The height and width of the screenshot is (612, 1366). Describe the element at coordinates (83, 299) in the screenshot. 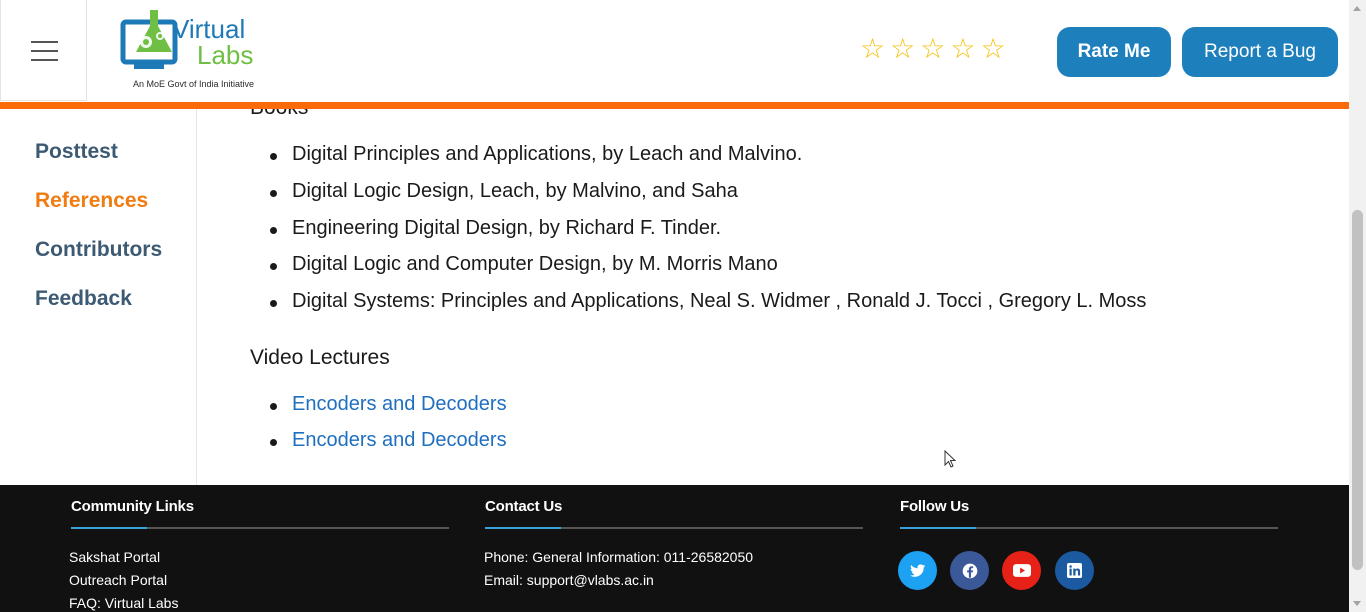

I see `sidebar-item-feedback: Feedback` at that location.